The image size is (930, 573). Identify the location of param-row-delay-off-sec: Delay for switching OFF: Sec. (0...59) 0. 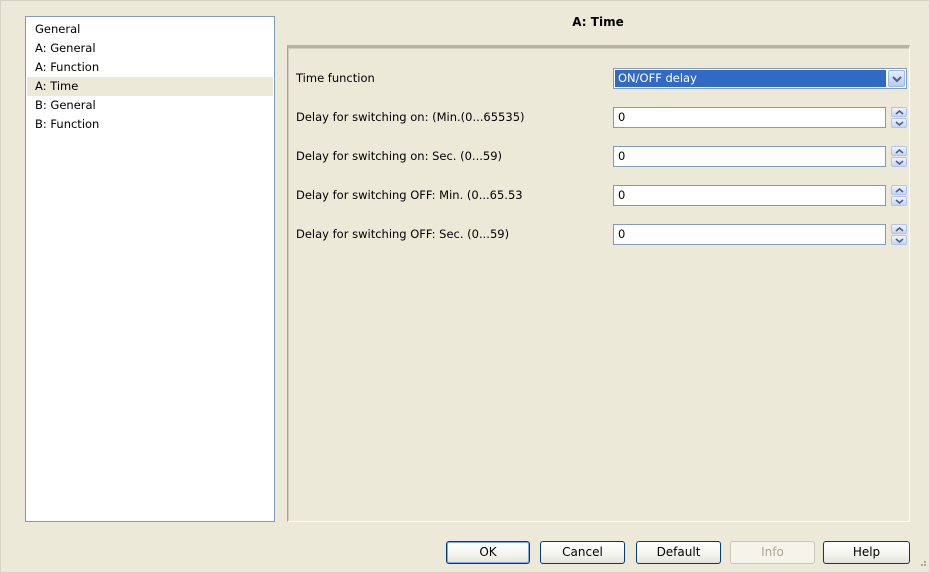
(598, 235).